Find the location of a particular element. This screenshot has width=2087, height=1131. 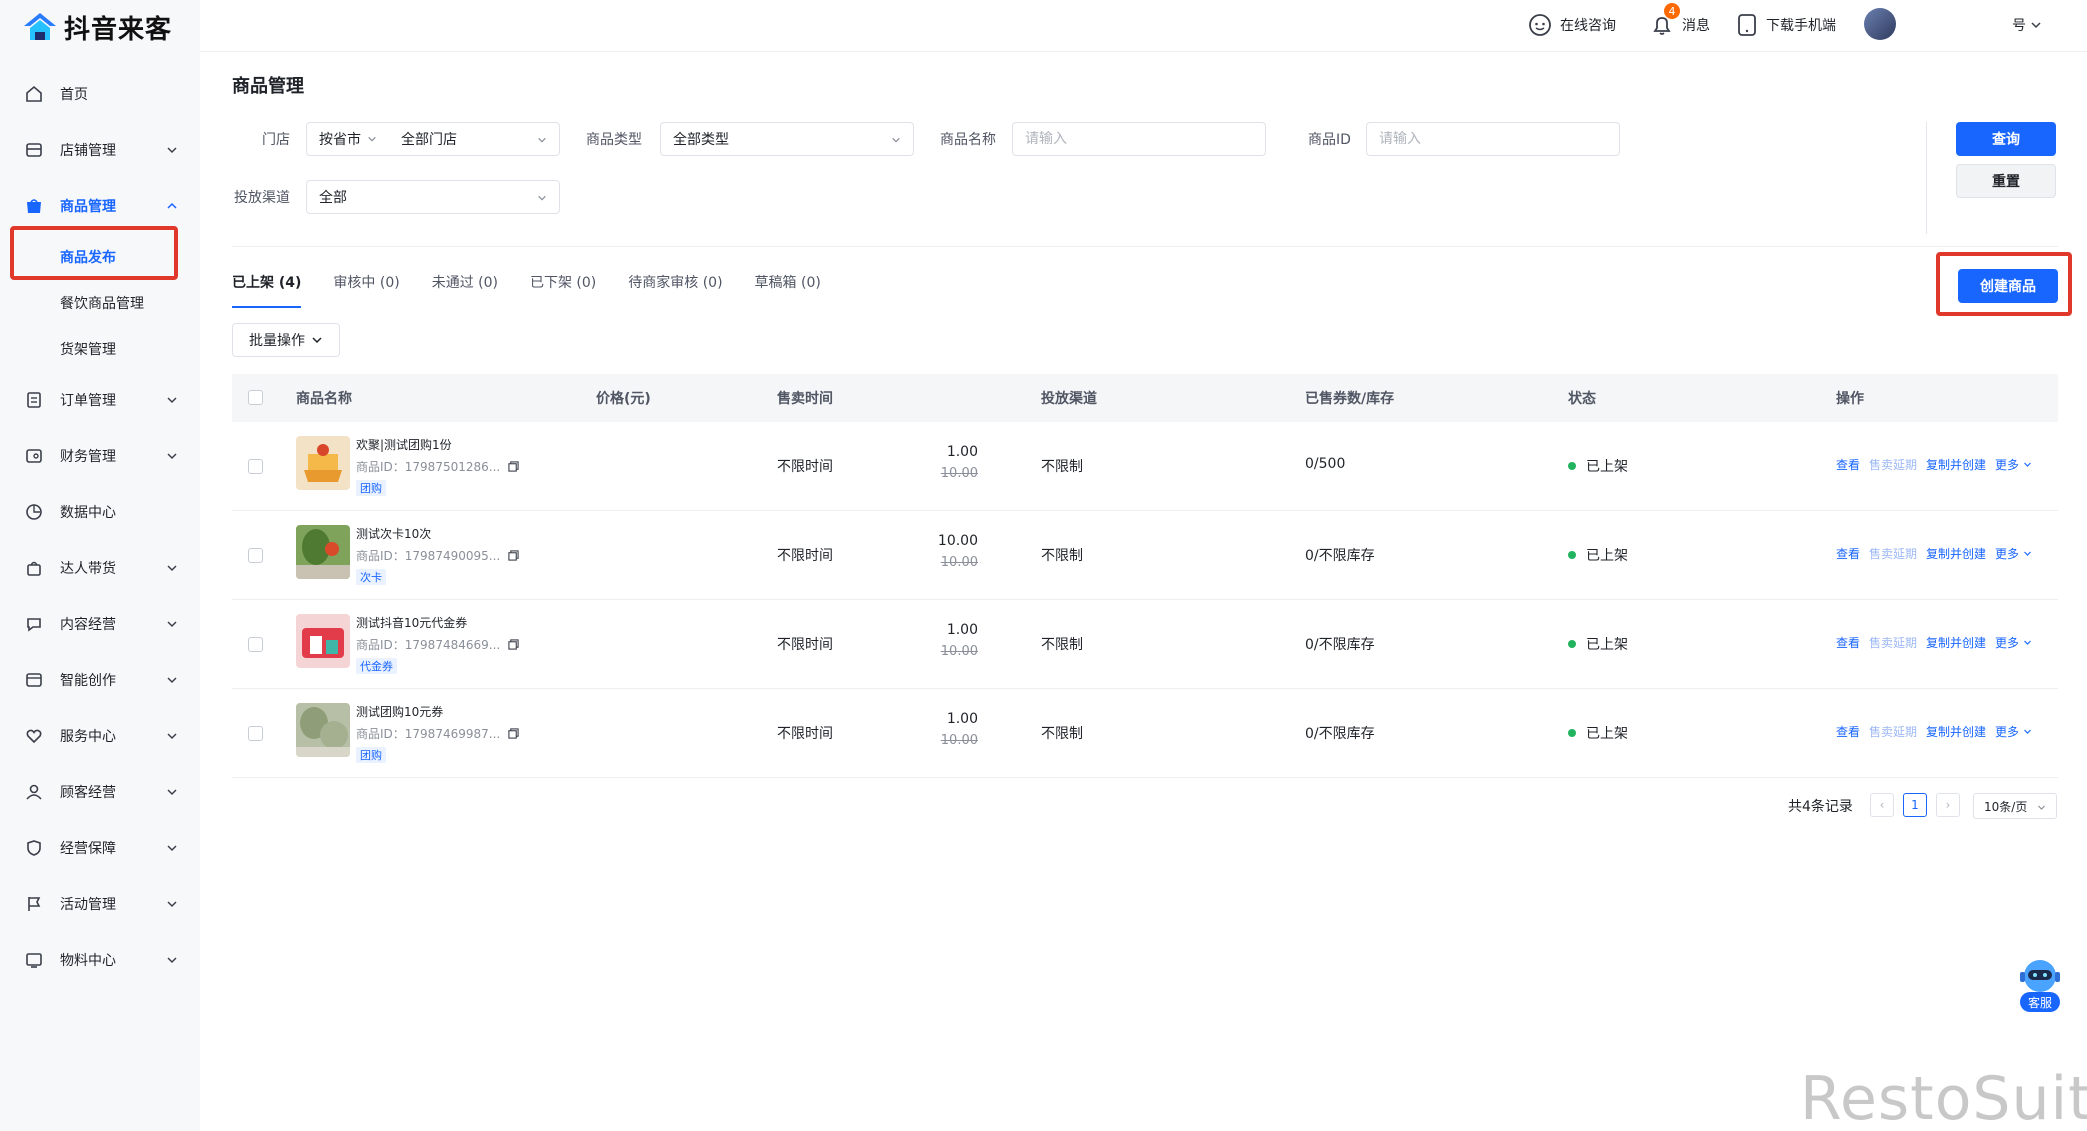

material-icon is located at coordinates (34, 960).